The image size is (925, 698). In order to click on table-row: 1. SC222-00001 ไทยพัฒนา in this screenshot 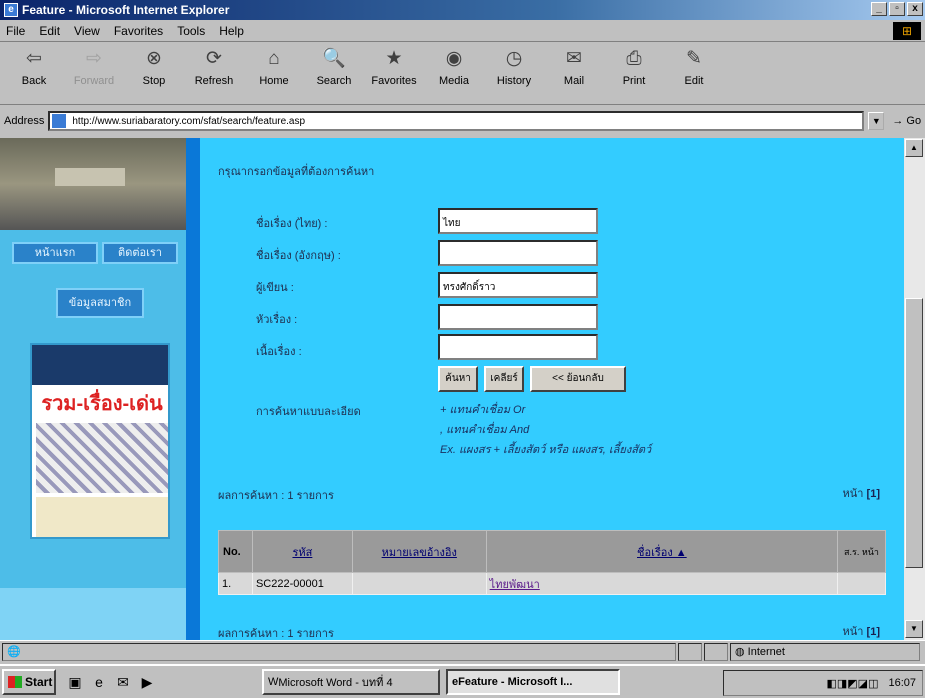, I will do `click(552, 583)`.